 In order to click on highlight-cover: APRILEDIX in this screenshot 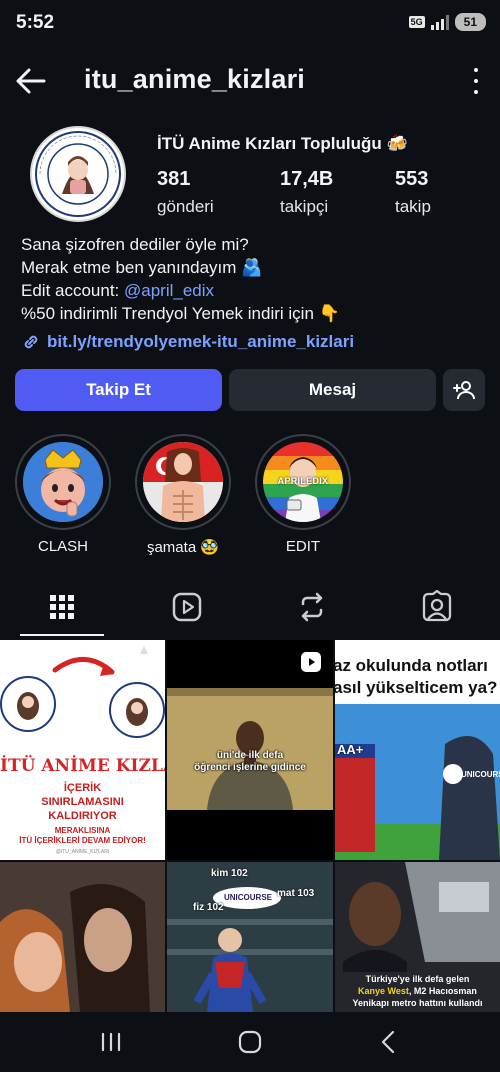, I will do `click(303, 482)`.